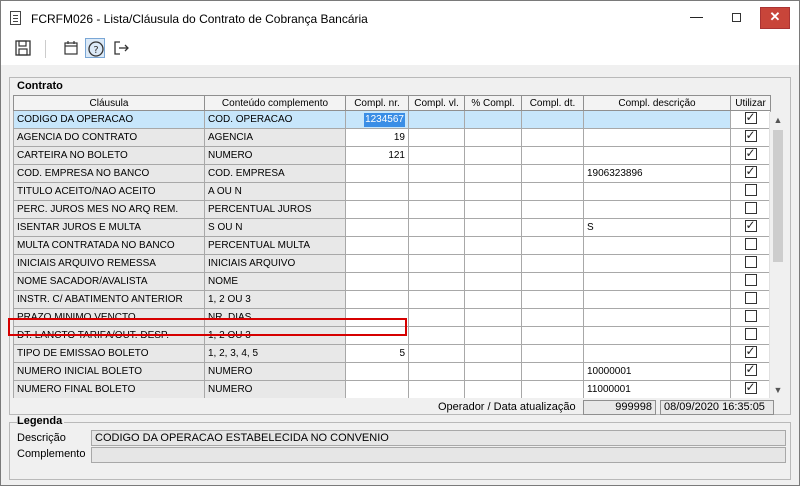 This screenshot has width=800, height=486. Describe the element at coordinates (109, 299) in the screenshot. I see `cell-clausula: INSTR. C/ ABATIMENTO ANTERIOR` at that location.